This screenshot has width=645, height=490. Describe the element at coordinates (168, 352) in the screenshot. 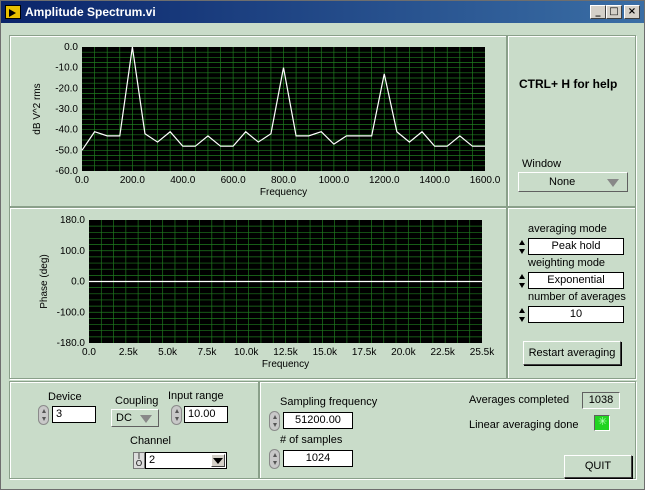

I see `x-tick-label: 5.0k` at that location.